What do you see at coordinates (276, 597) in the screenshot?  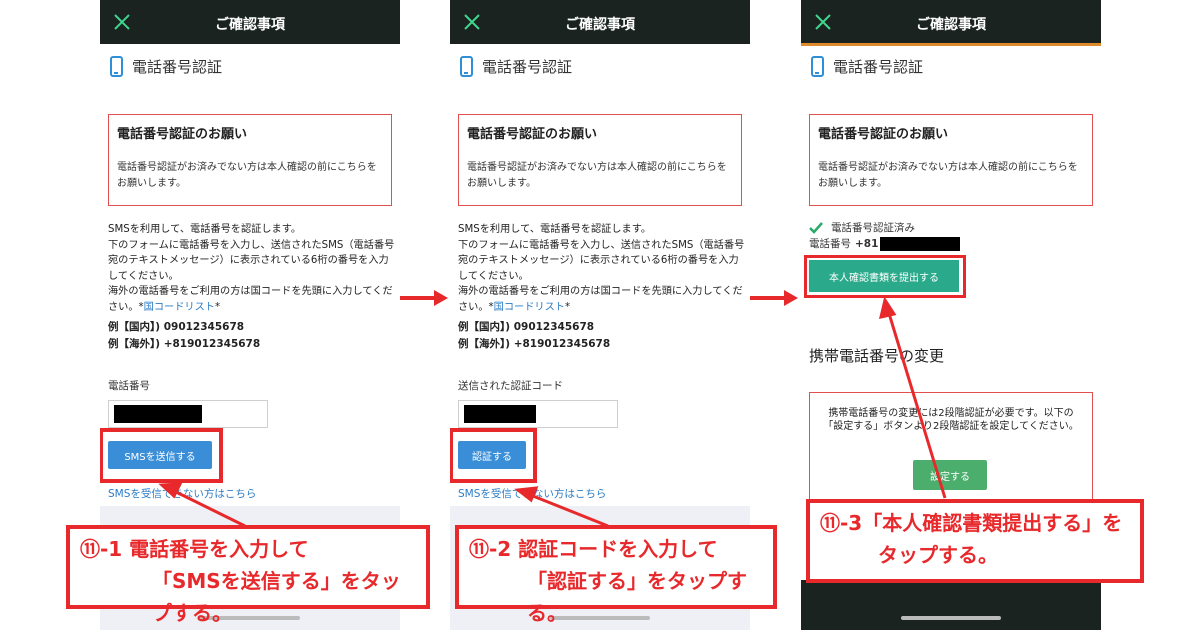 I see `callout-line: 「SMSを送信する」をタップする。` at bounding box center [276, 597].